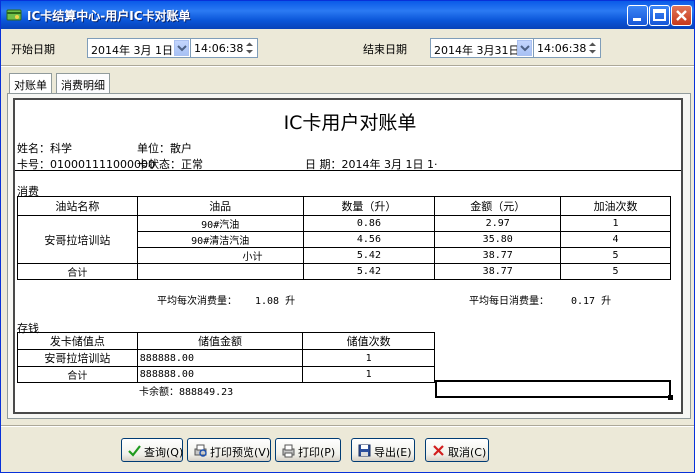  Describe the element at coordinates (498, 223) in the screenshot. I see `amount-cell: 2.97` at that location.